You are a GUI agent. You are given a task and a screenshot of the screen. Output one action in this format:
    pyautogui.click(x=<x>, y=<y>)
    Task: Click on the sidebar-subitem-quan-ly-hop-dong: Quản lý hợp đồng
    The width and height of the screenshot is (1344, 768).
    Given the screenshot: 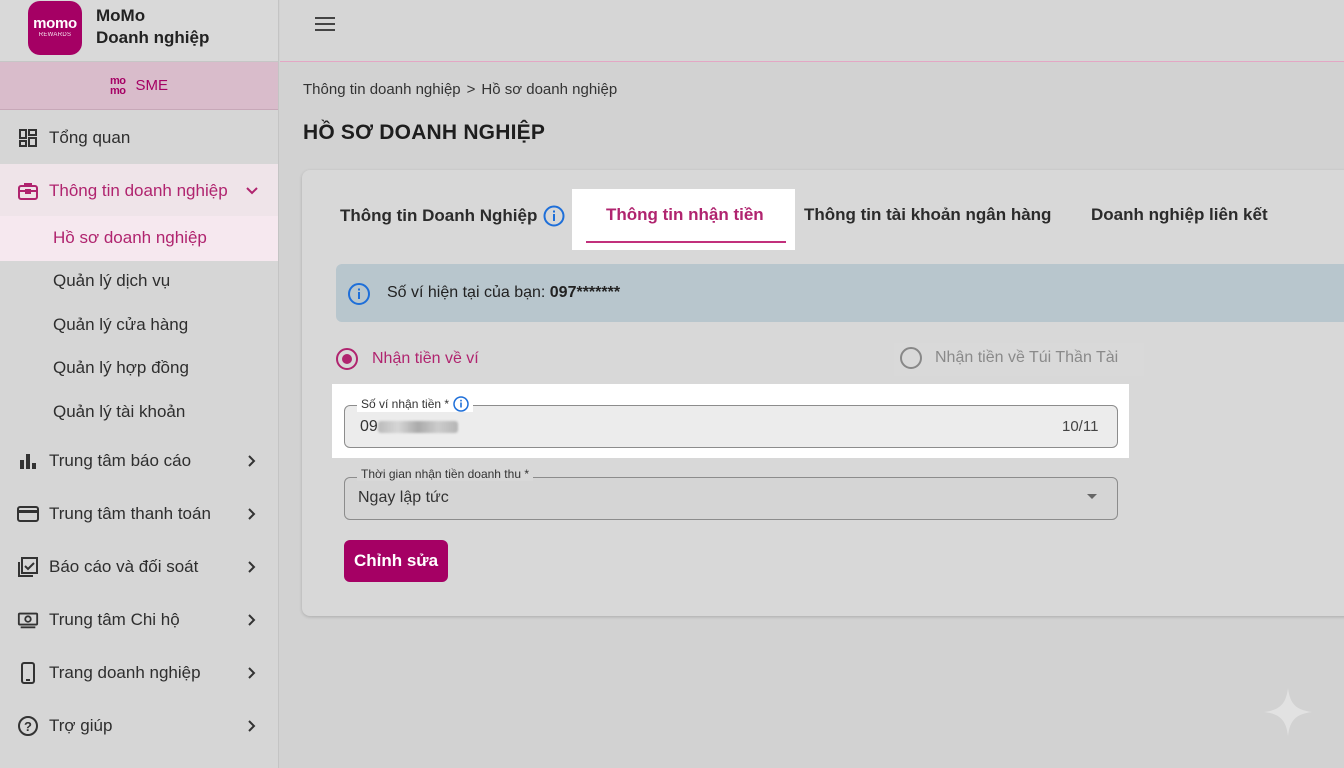 What is the action you would take?
    pyautogui.click(x=121, y=368)
    